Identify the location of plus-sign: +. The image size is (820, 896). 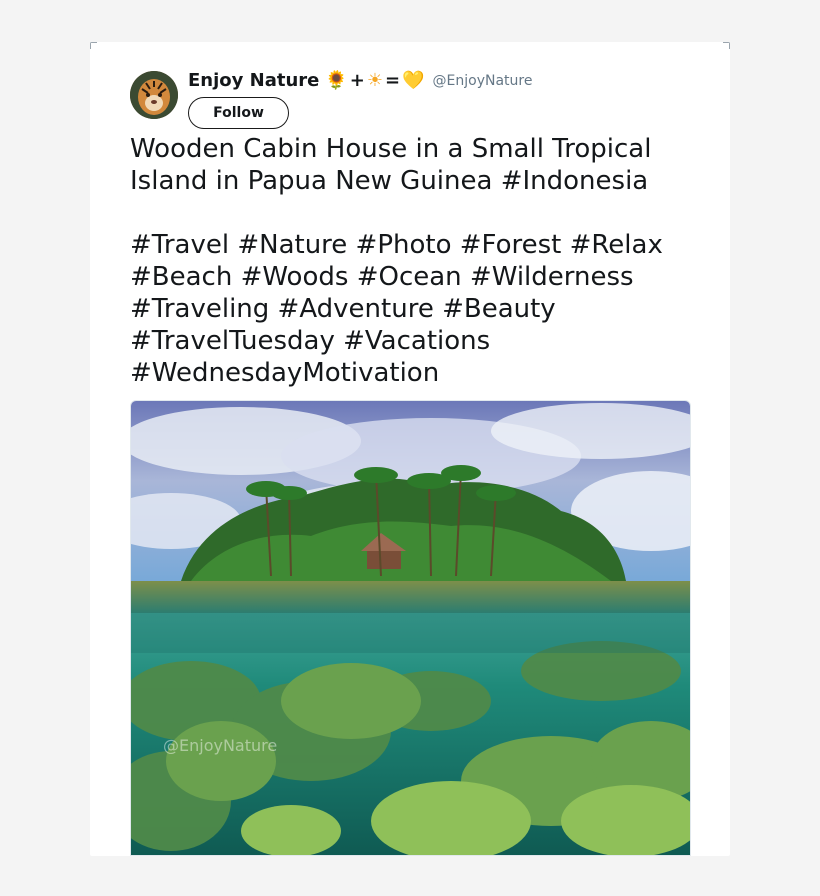
(357, 80).